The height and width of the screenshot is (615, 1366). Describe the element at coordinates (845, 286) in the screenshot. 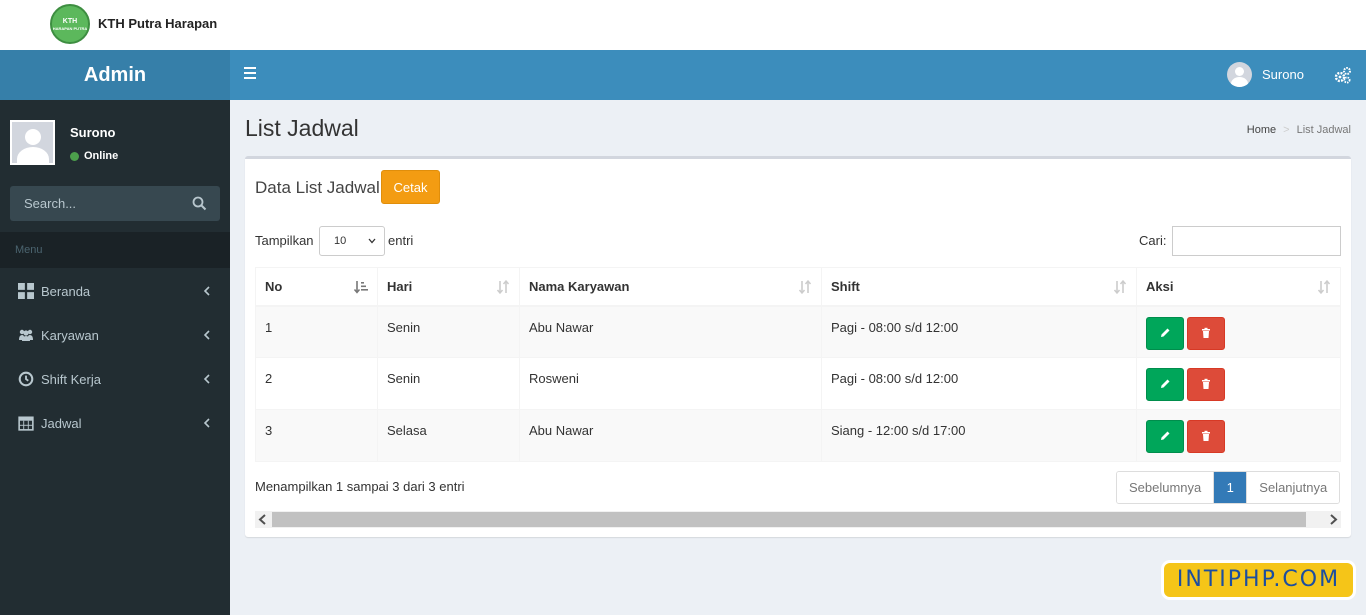

I see `column-label: Shift` at that location.